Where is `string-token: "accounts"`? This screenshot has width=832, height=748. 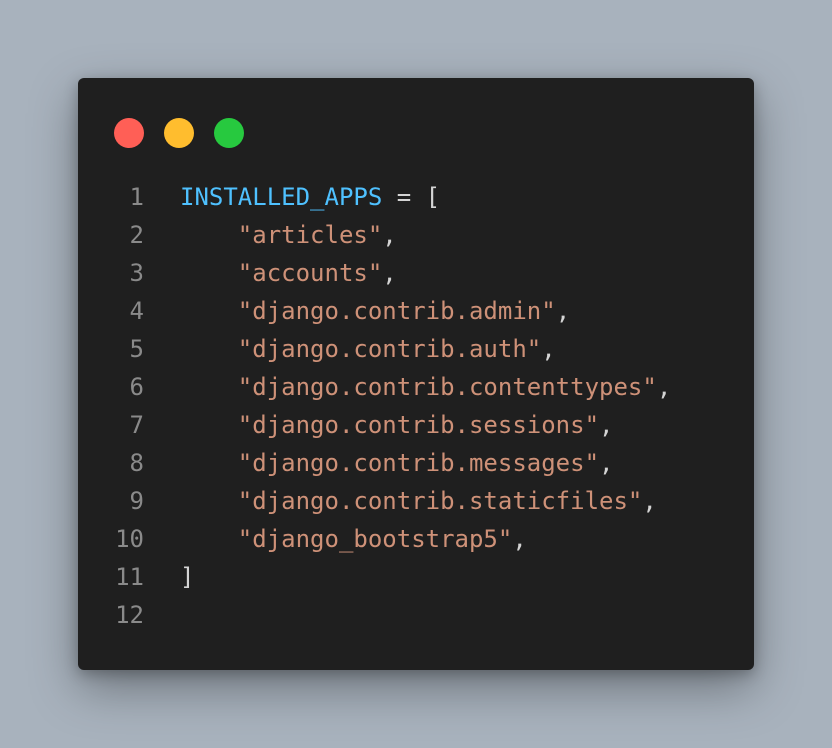
string-token: "accounts" is located at coordinates (310, 273).